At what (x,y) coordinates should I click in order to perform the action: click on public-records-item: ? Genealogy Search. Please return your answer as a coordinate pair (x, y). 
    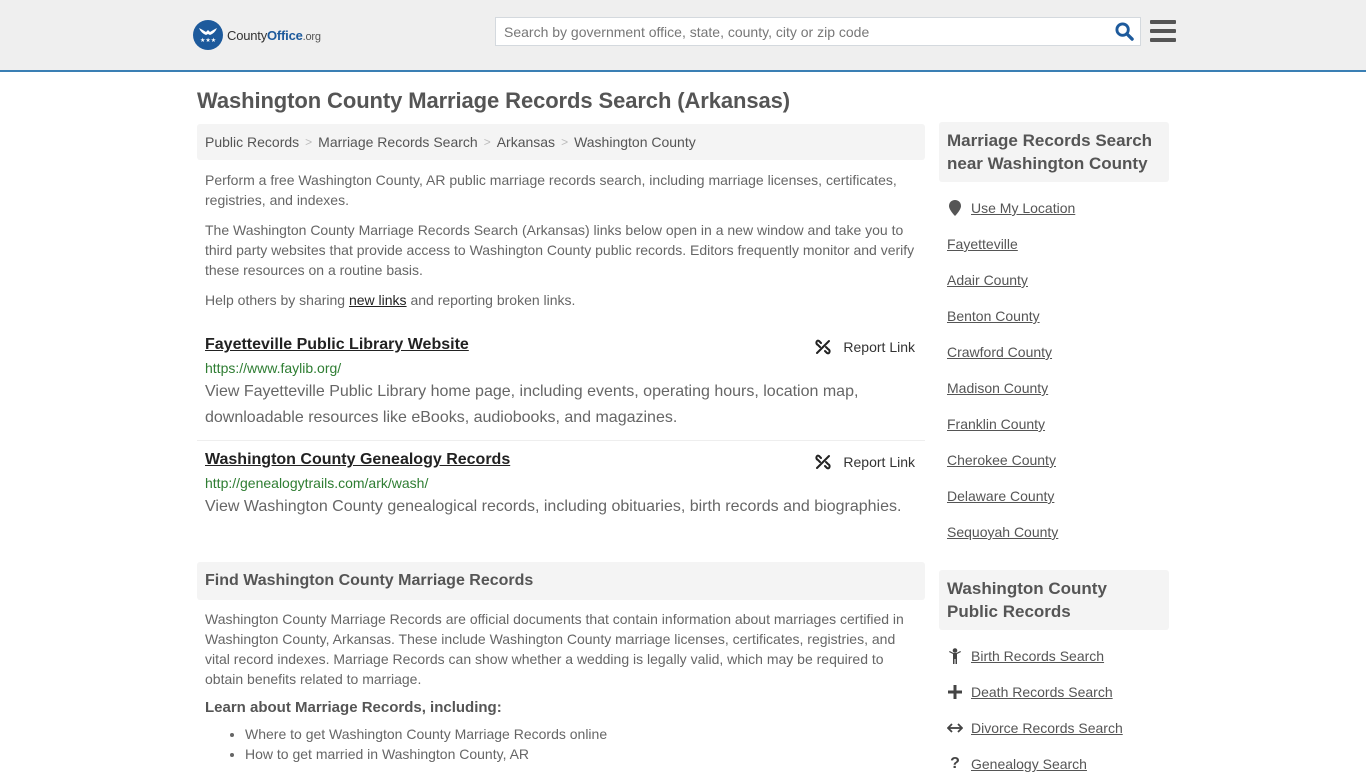
    Looking at the image, I should click on (1054, 764).